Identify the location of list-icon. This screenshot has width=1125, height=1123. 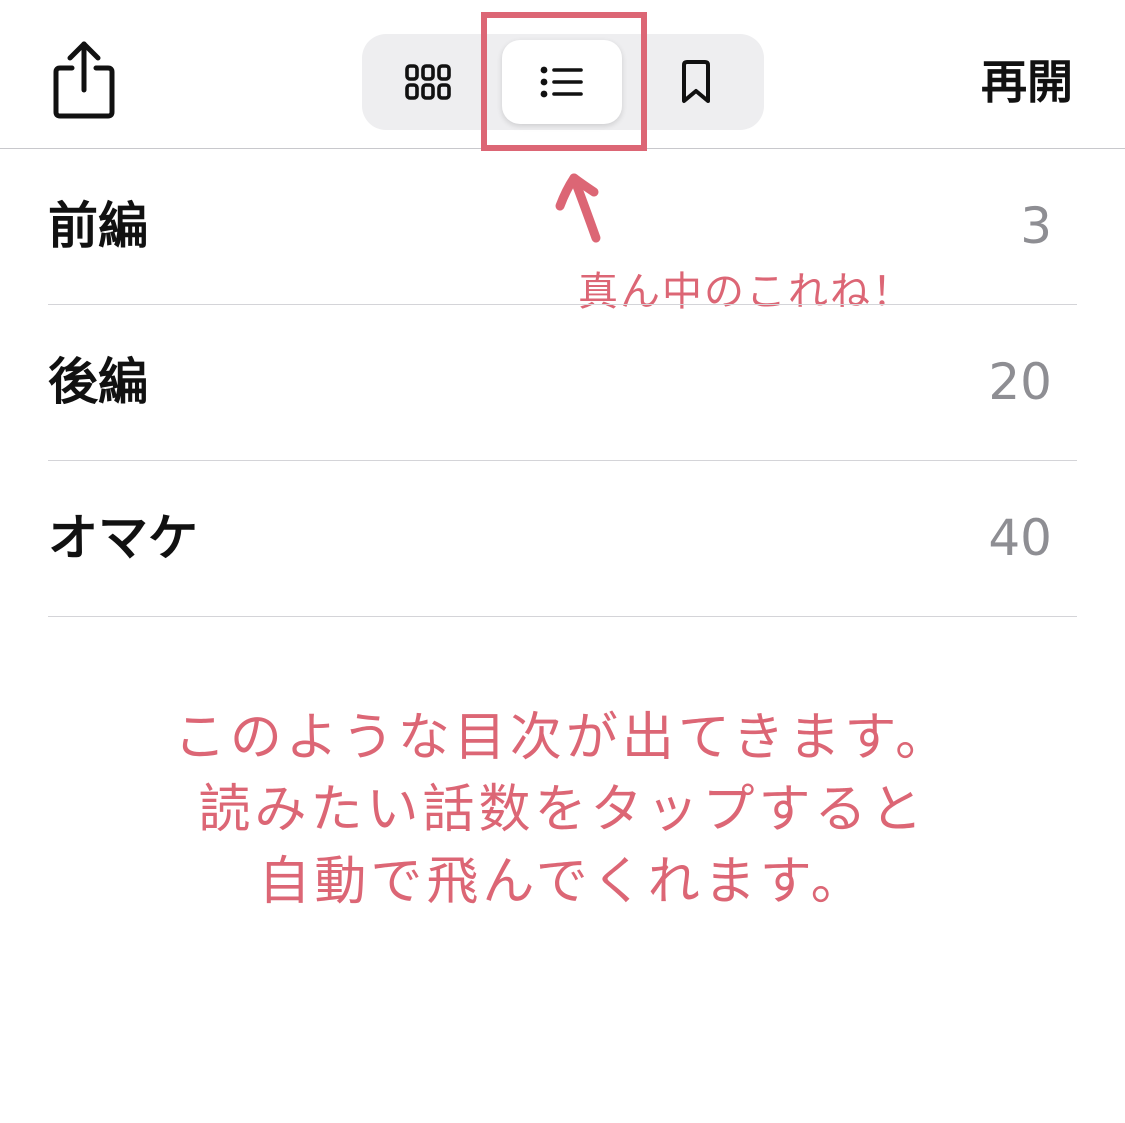
(561, 82).